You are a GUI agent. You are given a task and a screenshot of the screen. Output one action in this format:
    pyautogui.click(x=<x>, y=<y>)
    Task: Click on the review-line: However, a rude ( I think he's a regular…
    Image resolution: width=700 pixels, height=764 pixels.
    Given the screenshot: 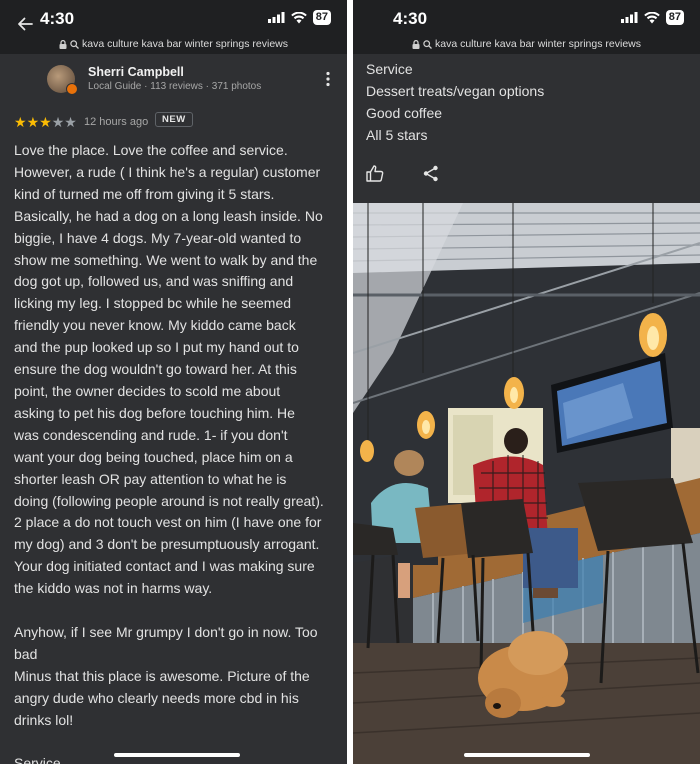 What is the action you would take?
    pyautogui.click(x=167, y=171)
    